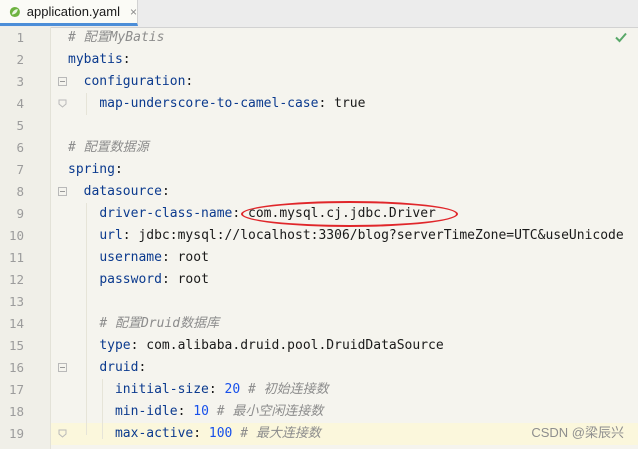 The height and width of the screenshot is (449, 638). I want to click on close-tab-icon: ×, so click(133, 12).